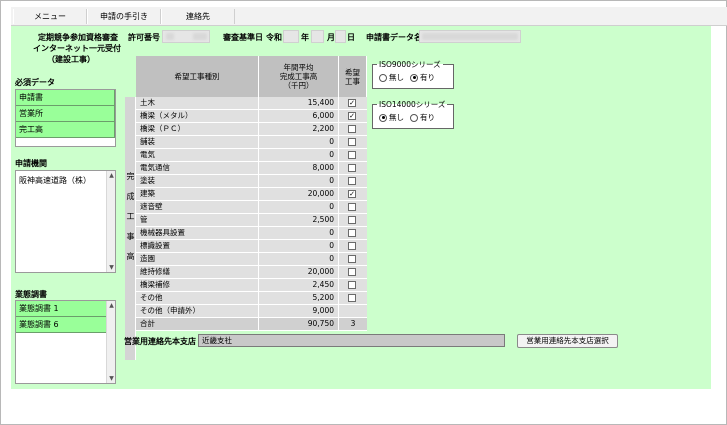  Describe the element at coordinates (35, 82) in the screenshot. I see `required-data-label: 必須データ` at that location.